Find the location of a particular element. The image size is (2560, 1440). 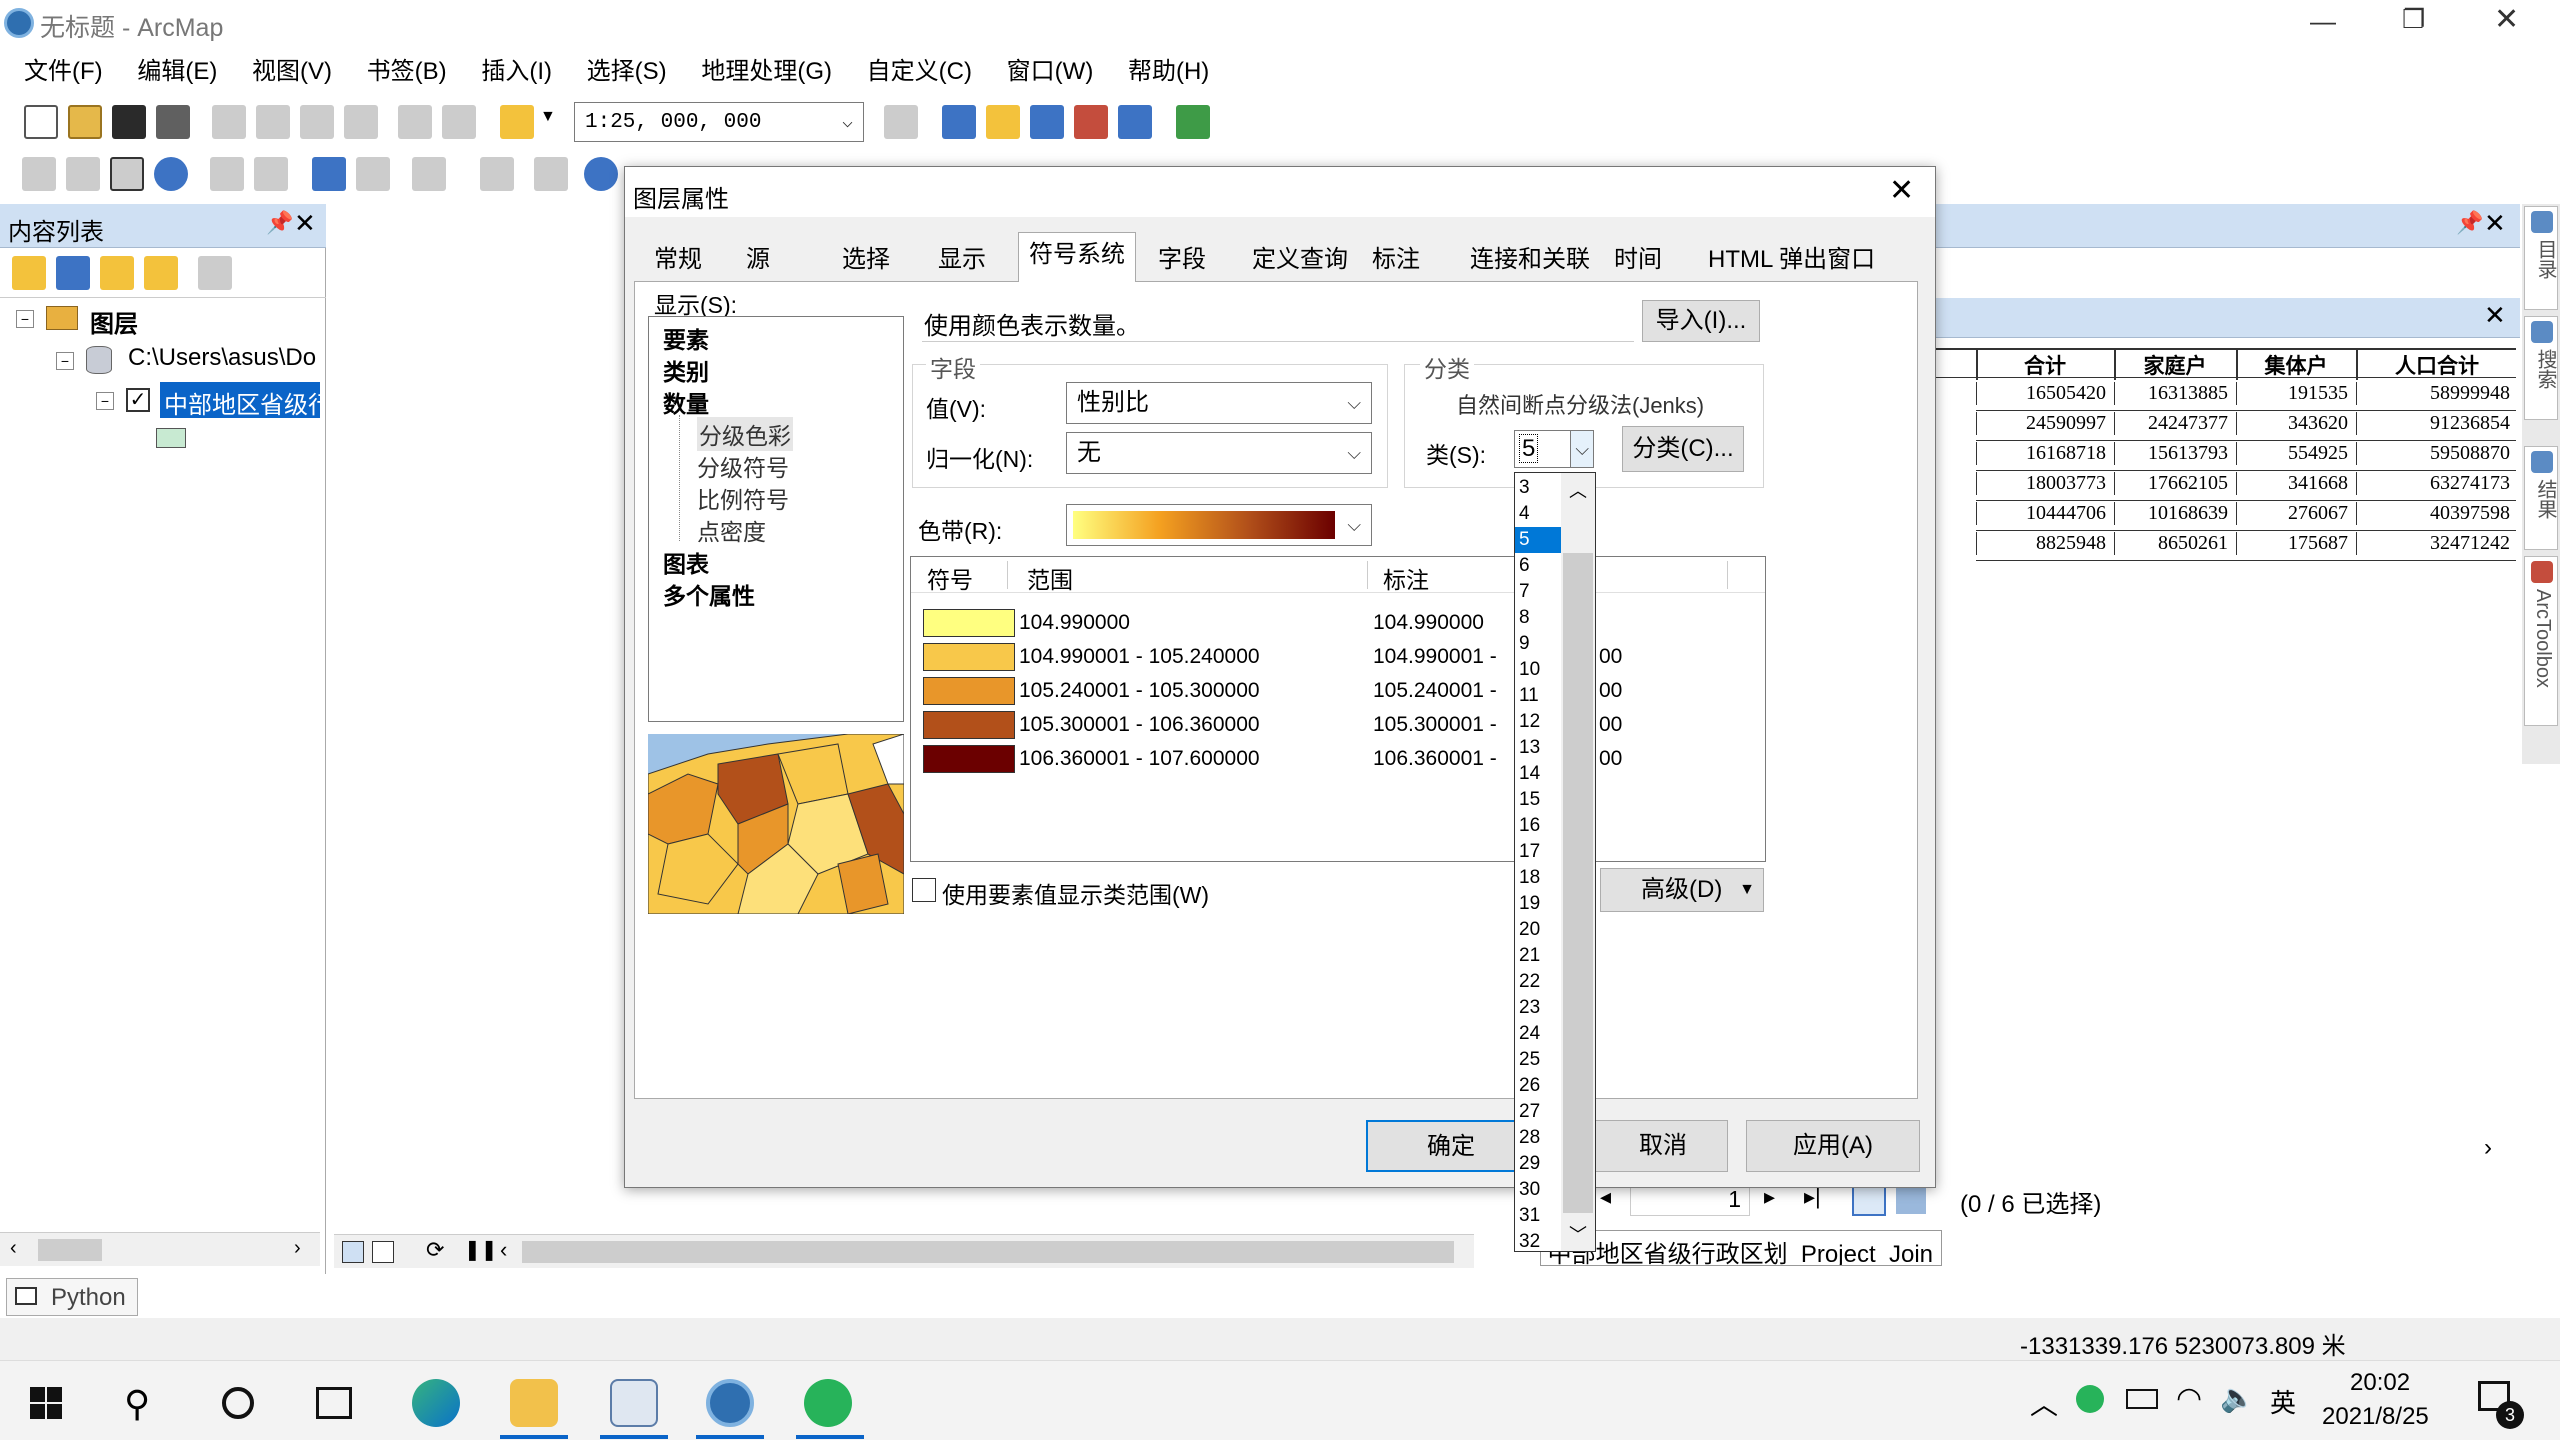

tab-definition-query: 定义查询 is located at coordinates (1300, 260).